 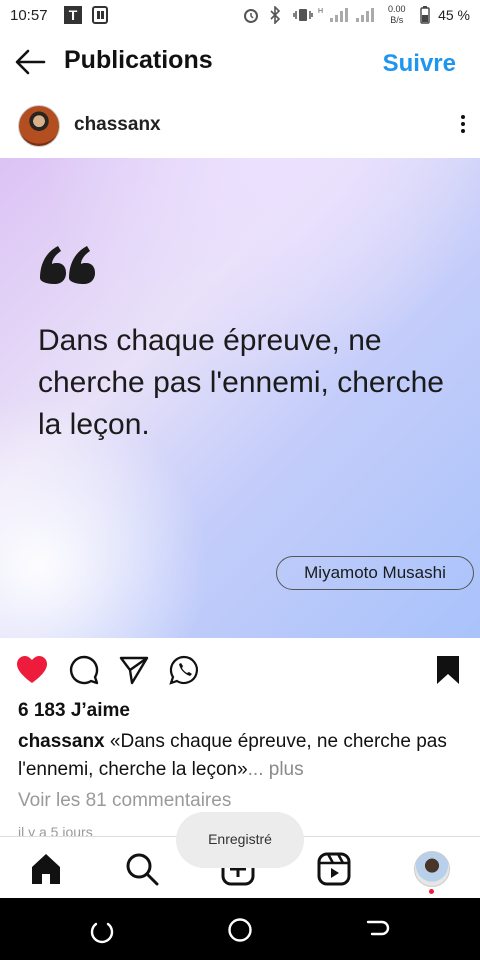 What do you see at coordinates (448, 670) in the screenshot?
I see `bookmark-icon` at bounding box center [448, 670].